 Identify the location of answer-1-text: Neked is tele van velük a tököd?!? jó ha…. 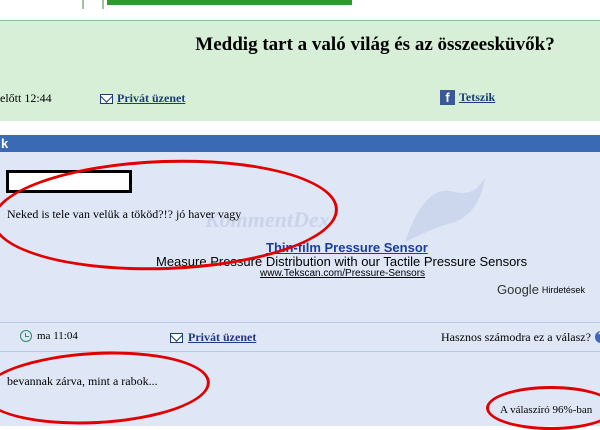
(124, 214).